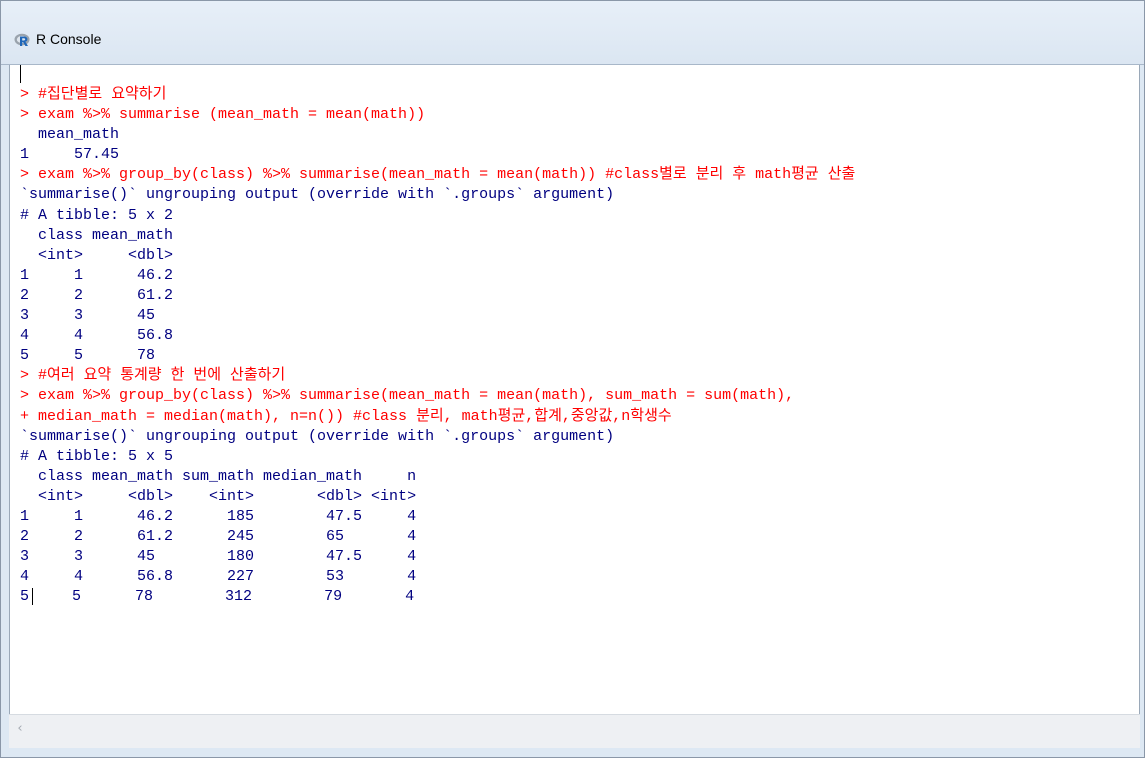 The image size is (1147, 760). What do you see at coordinates (88, 356) in the screenshot?
I see `console-output-line: 5 5 78` at bounding box center [88, 356].